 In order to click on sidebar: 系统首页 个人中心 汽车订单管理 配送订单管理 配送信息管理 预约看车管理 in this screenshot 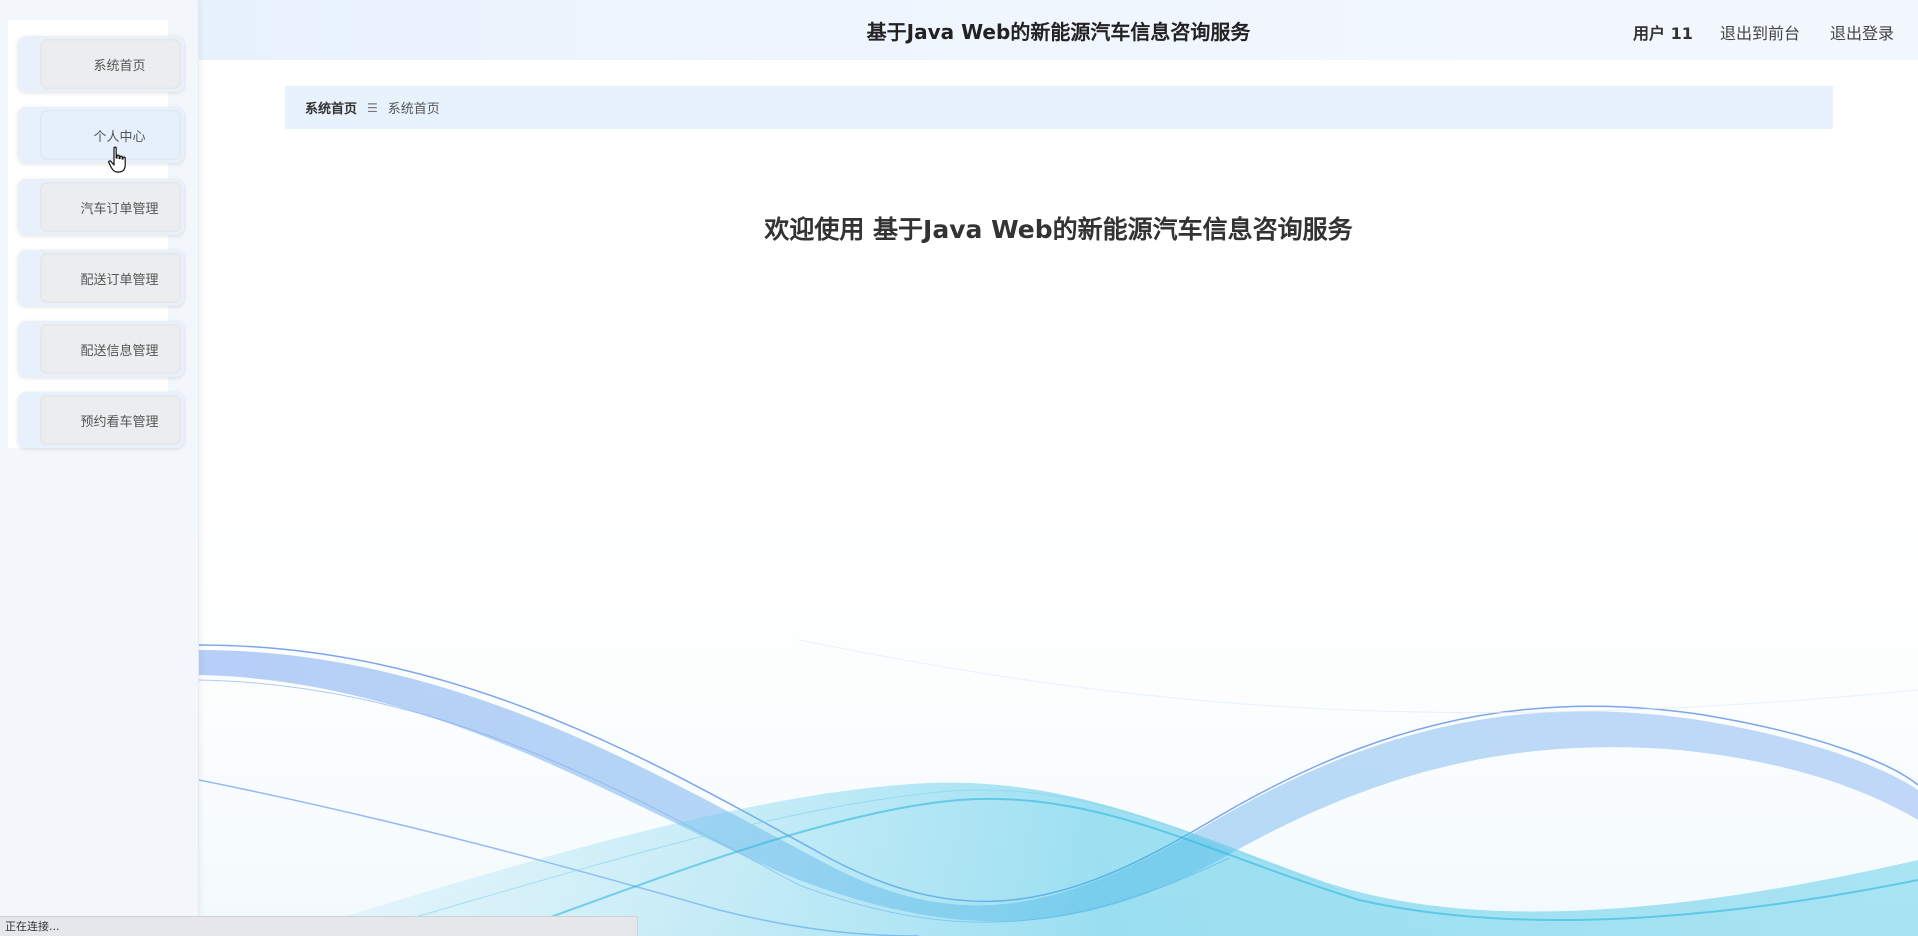, I will do `click(99, 468)`.